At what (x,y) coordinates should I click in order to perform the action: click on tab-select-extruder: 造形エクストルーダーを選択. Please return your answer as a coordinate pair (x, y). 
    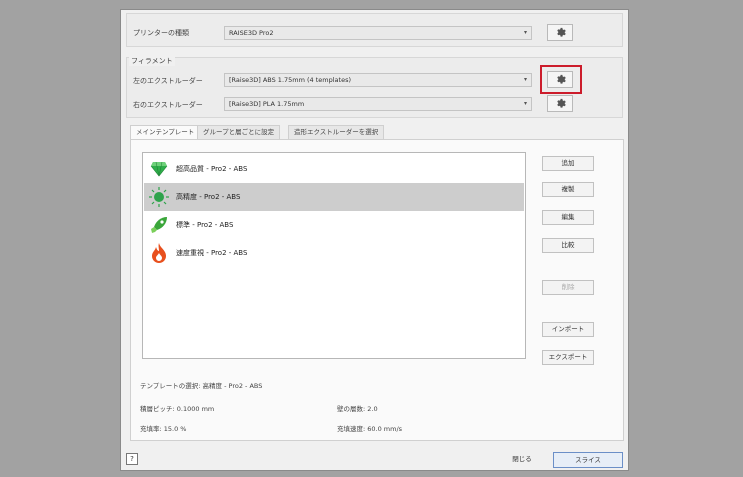
    Looking at the image, I should click on (336, 132).